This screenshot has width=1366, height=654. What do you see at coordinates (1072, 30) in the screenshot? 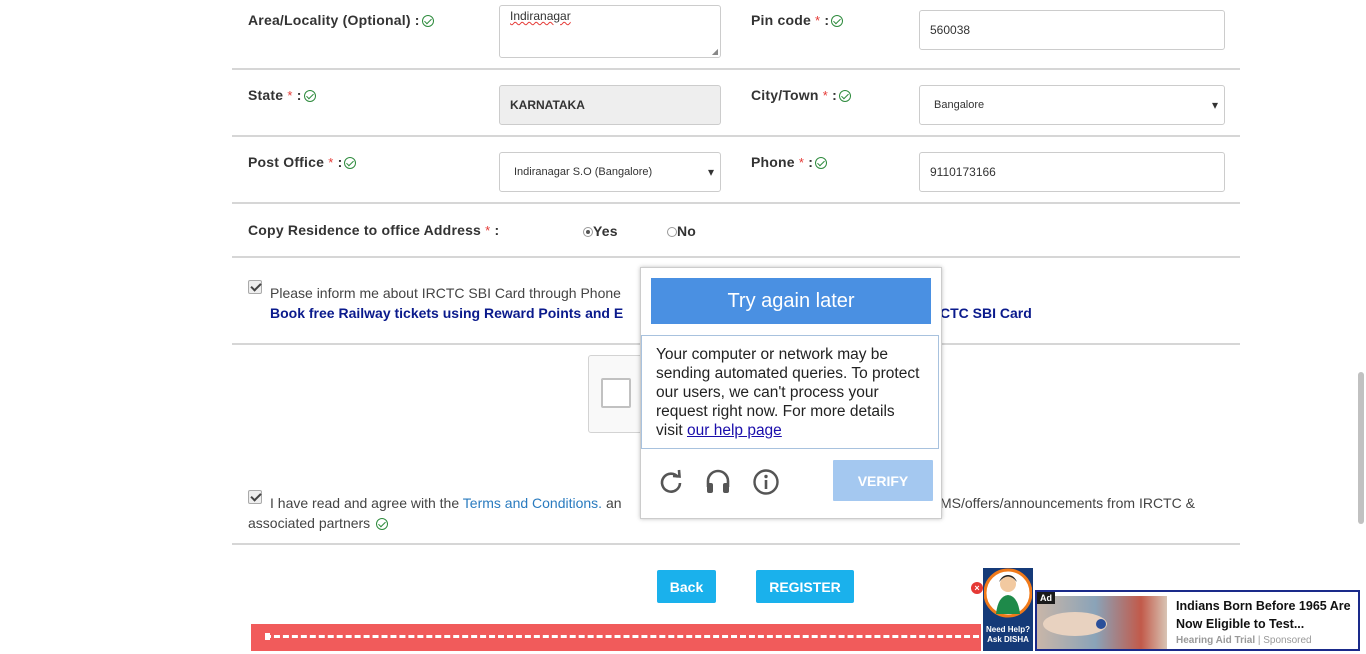
I see `pin-input: 560038` at bounding box center [1072, 30].